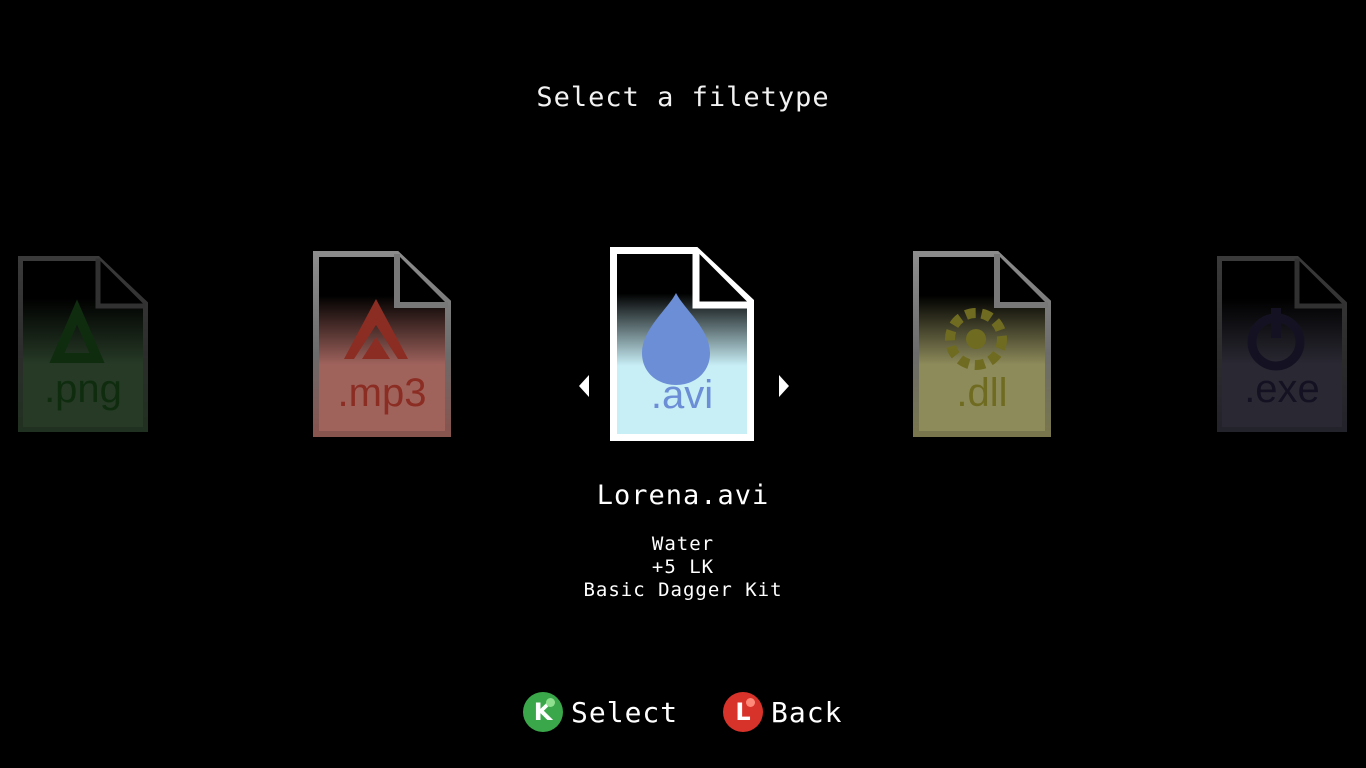  I want to click on selected-file-details: Water +5 LK Basic Dagger Kit, so click(683, 567).